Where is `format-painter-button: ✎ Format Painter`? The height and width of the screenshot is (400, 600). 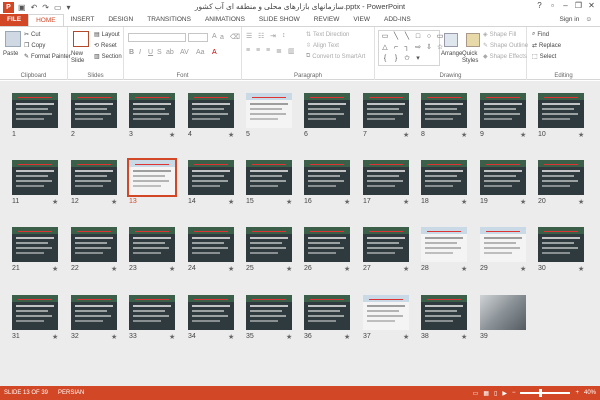 format-painter-button: ✎ Format Painter is located at coordinates (47, 57).